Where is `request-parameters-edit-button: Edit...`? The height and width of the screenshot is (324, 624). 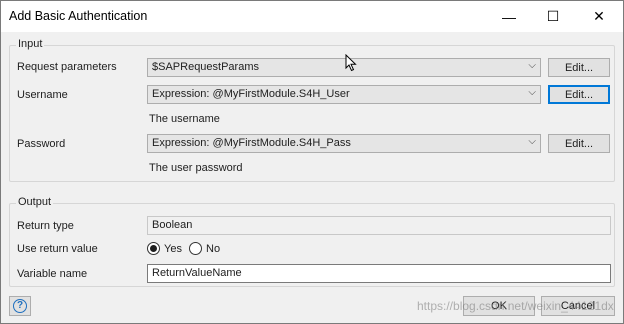 request-parameters-edit-button: Edit... is located at coordinates (579, 67).